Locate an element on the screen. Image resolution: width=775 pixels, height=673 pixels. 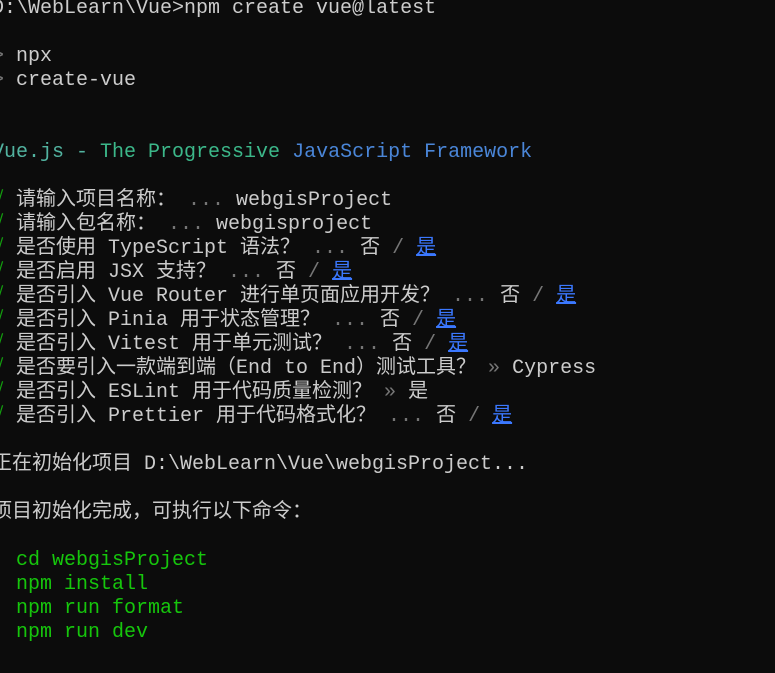
banner-text: Vue.js - is located at coordinates (50, 152).